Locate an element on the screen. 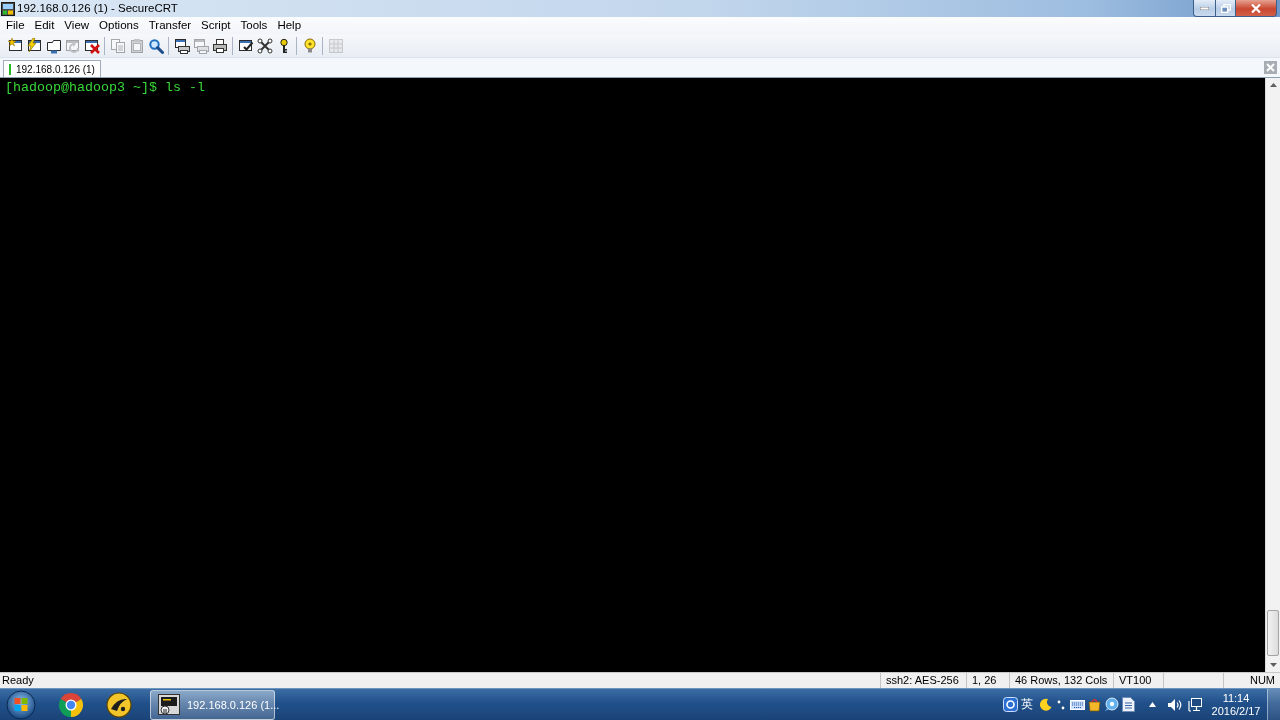 The width and height of the screenshot is (1280, 720). punctuation-icon is located at coordinates (1061, 704).